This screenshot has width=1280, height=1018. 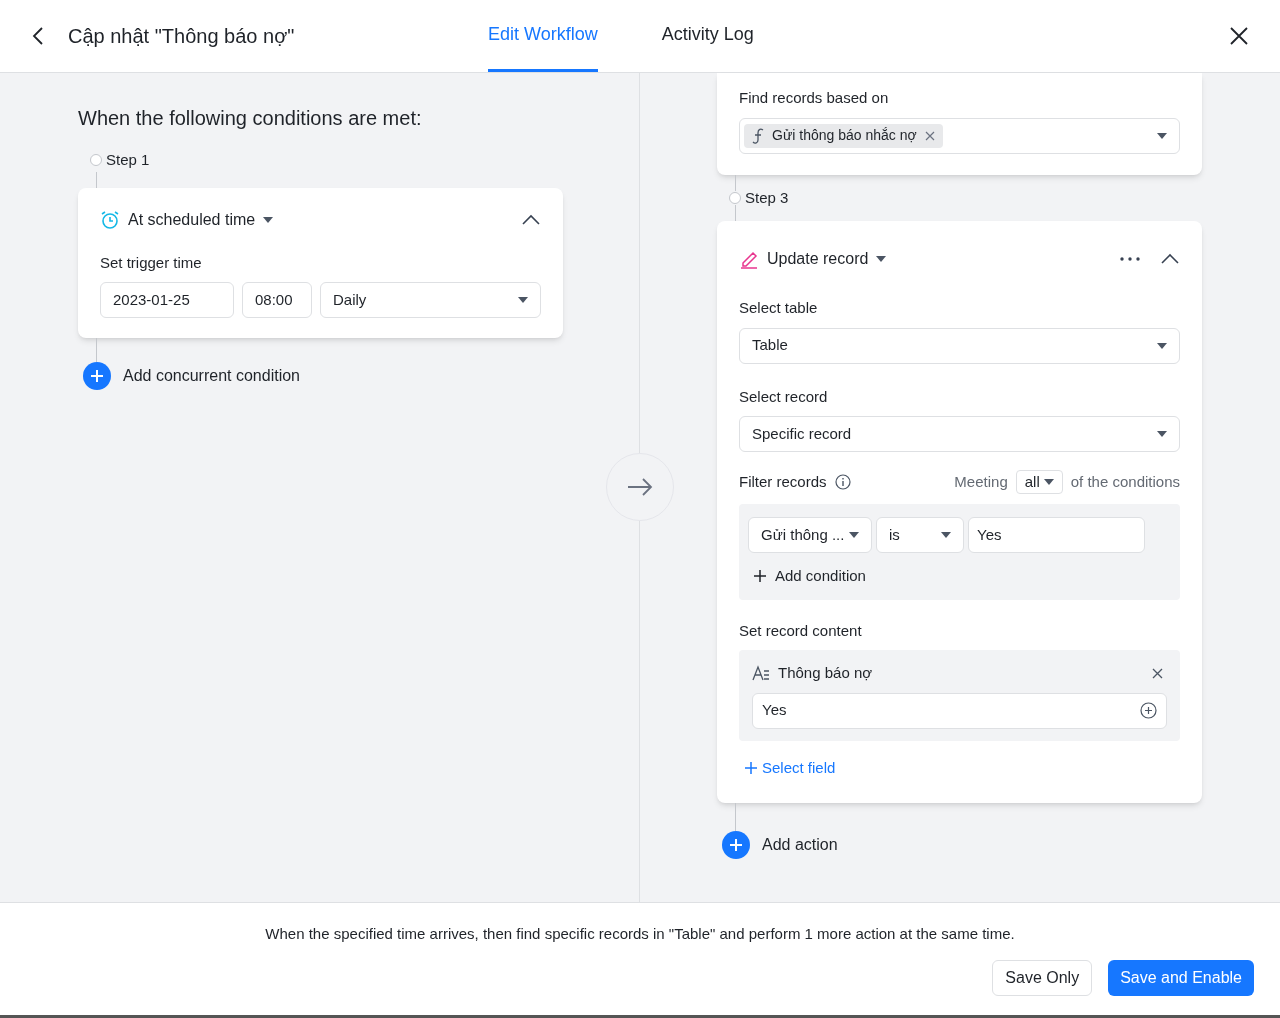 What do you see at coordinates (543, 36) in the screenshot?
I see `tab: Edit Workflow` at bounding box center [543, 36].